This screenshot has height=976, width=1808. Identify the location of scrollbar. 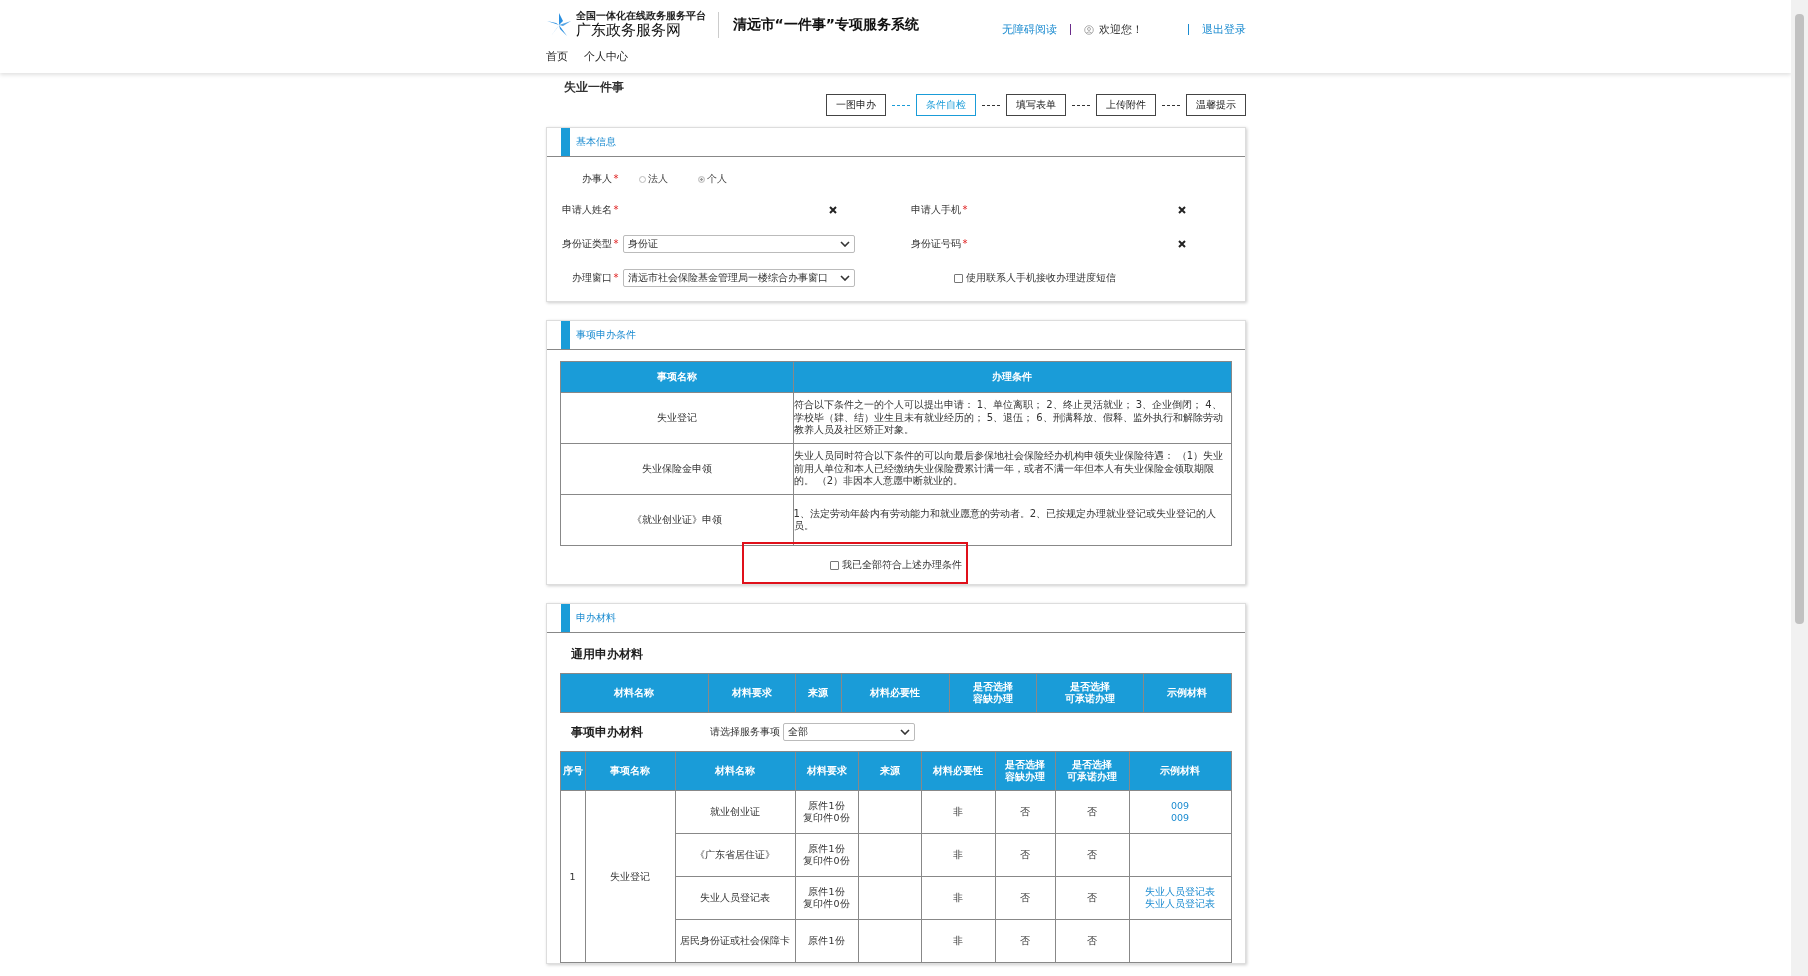
(1799, 488).